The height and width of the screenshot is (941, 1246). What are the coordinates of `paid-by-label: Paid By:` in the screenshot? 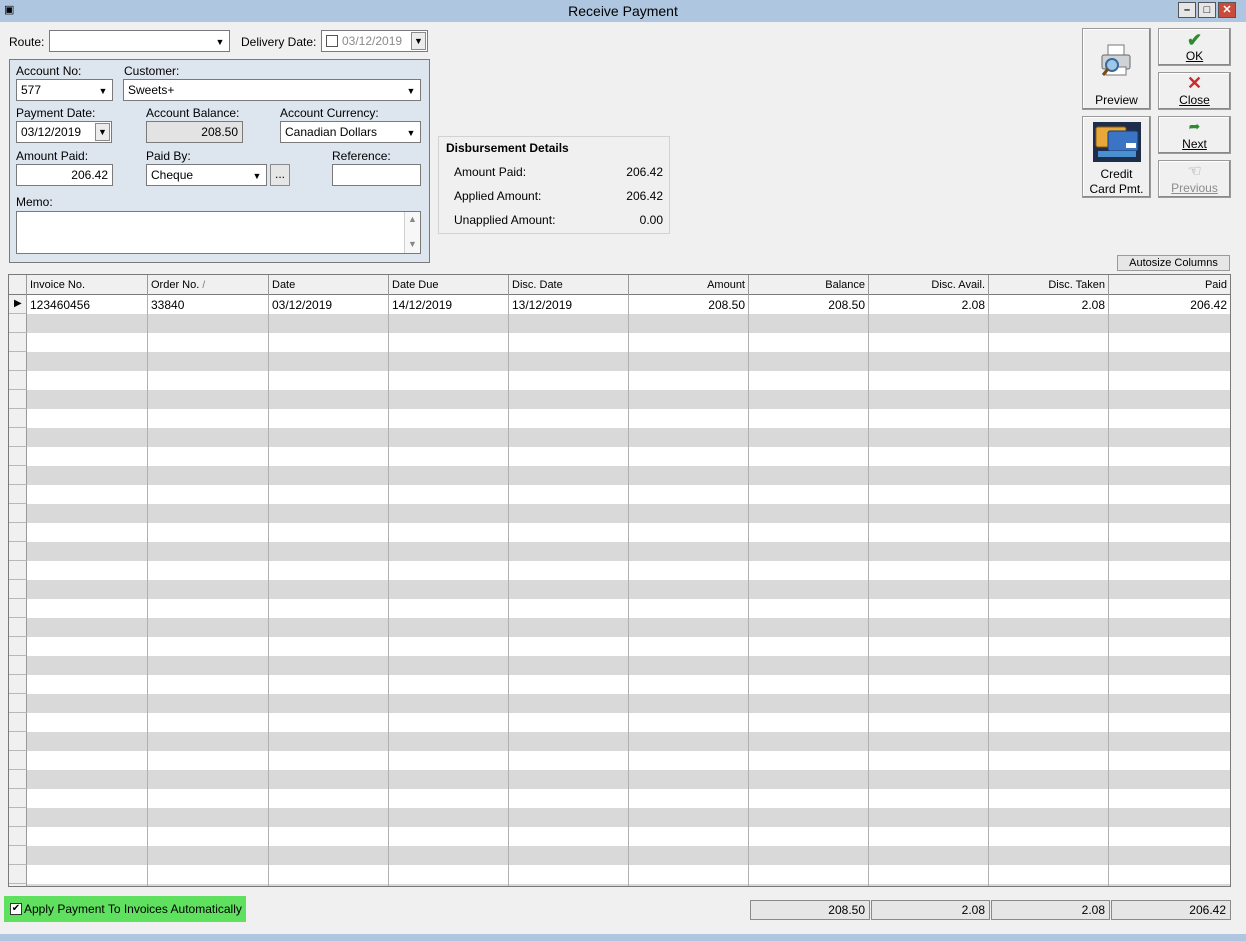 It's located at (168, 156).